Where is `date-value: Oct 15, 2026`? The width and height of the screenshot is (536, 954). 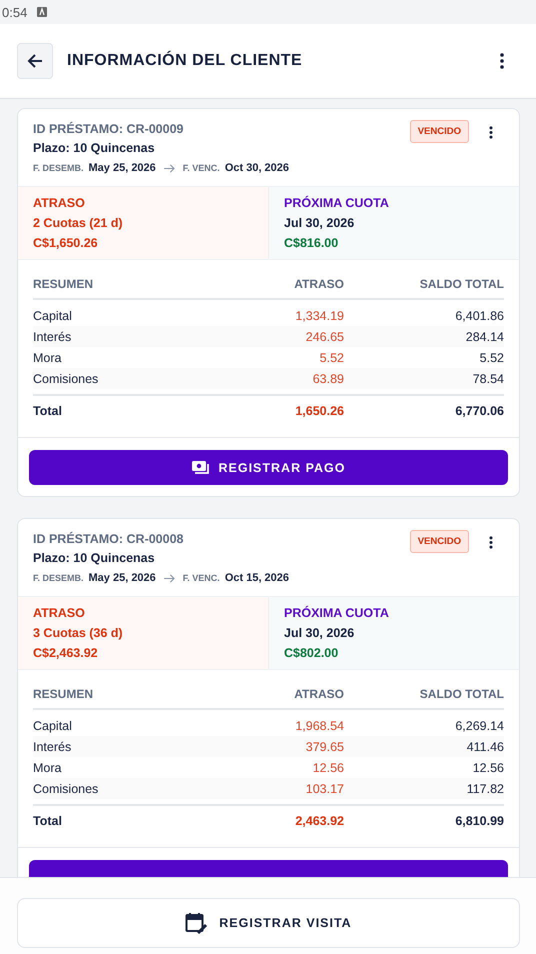 date-value: Oct 15, 2026 is located at coordinates (257, 578).